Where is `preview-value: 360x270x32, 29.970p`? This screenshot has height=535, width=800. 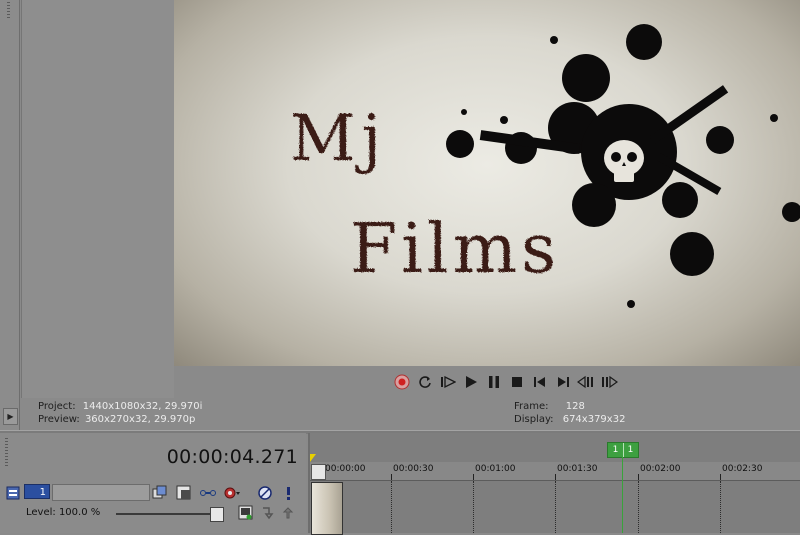 preview-value: 360x270x32, 29.970p is located at coordinates (140, 419).